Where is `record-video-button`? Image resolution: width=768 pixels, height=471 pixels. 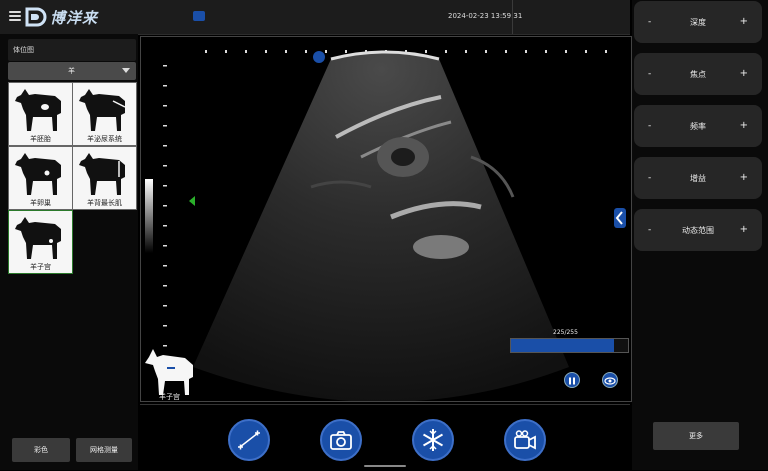 record-video-button is located at coordinates (525, 440).